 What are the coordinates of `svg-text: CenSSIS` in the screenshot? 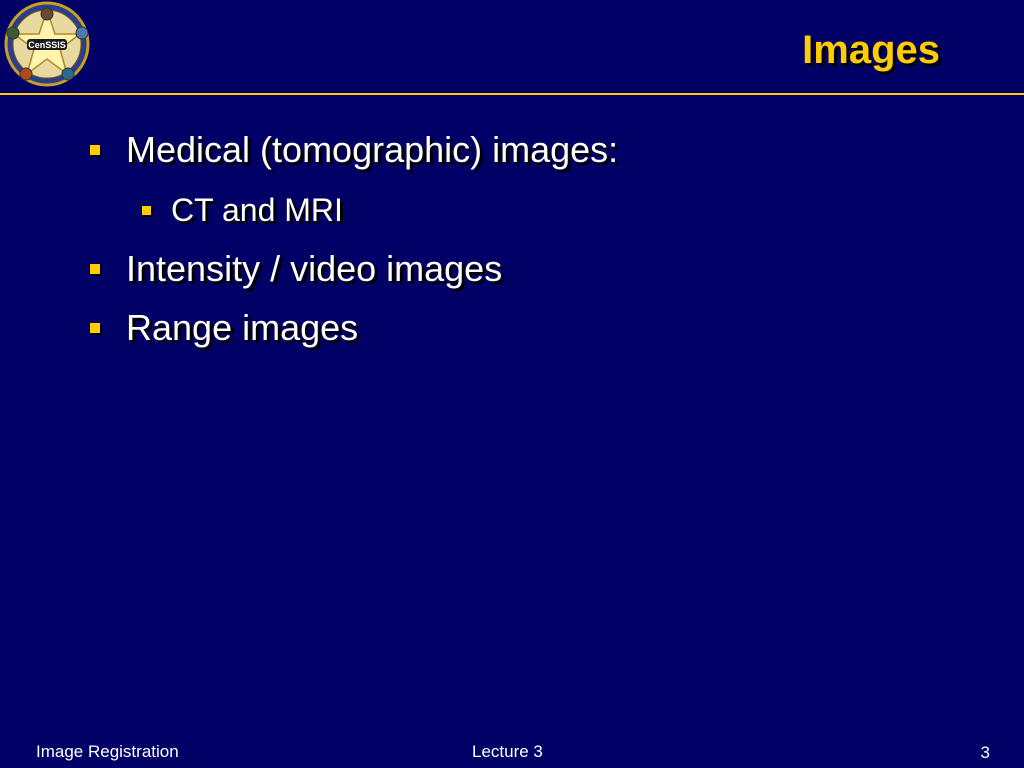 It's located at (47, 45).